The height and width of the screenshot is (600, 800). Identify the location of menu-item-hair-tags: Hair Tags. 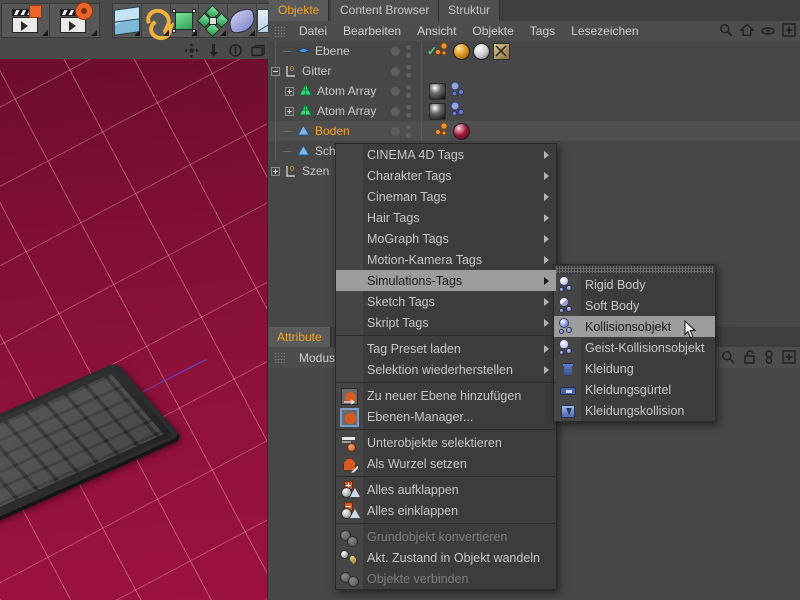
(446, 217).